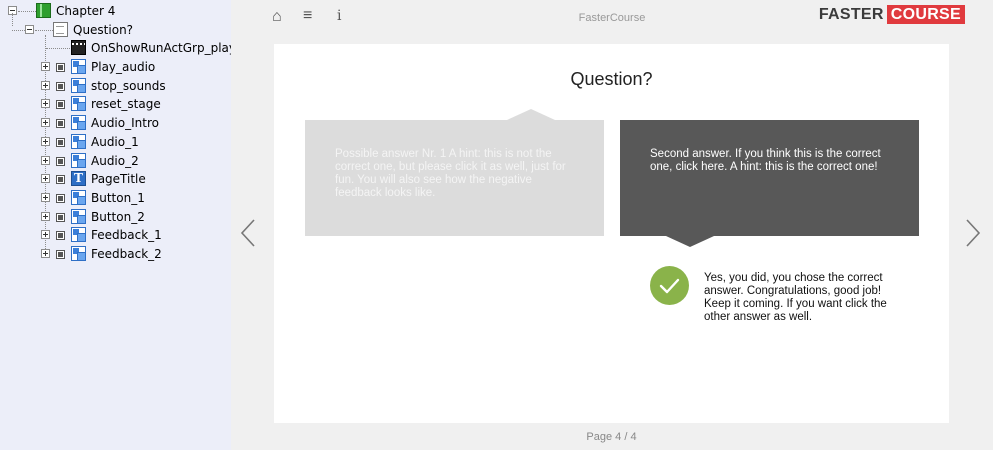 This screenshot has height=450, width=993. What do you see at coordinates (78, 179) in the screenshot?
I see `text-icon: T` at bounding box center [78, 179].